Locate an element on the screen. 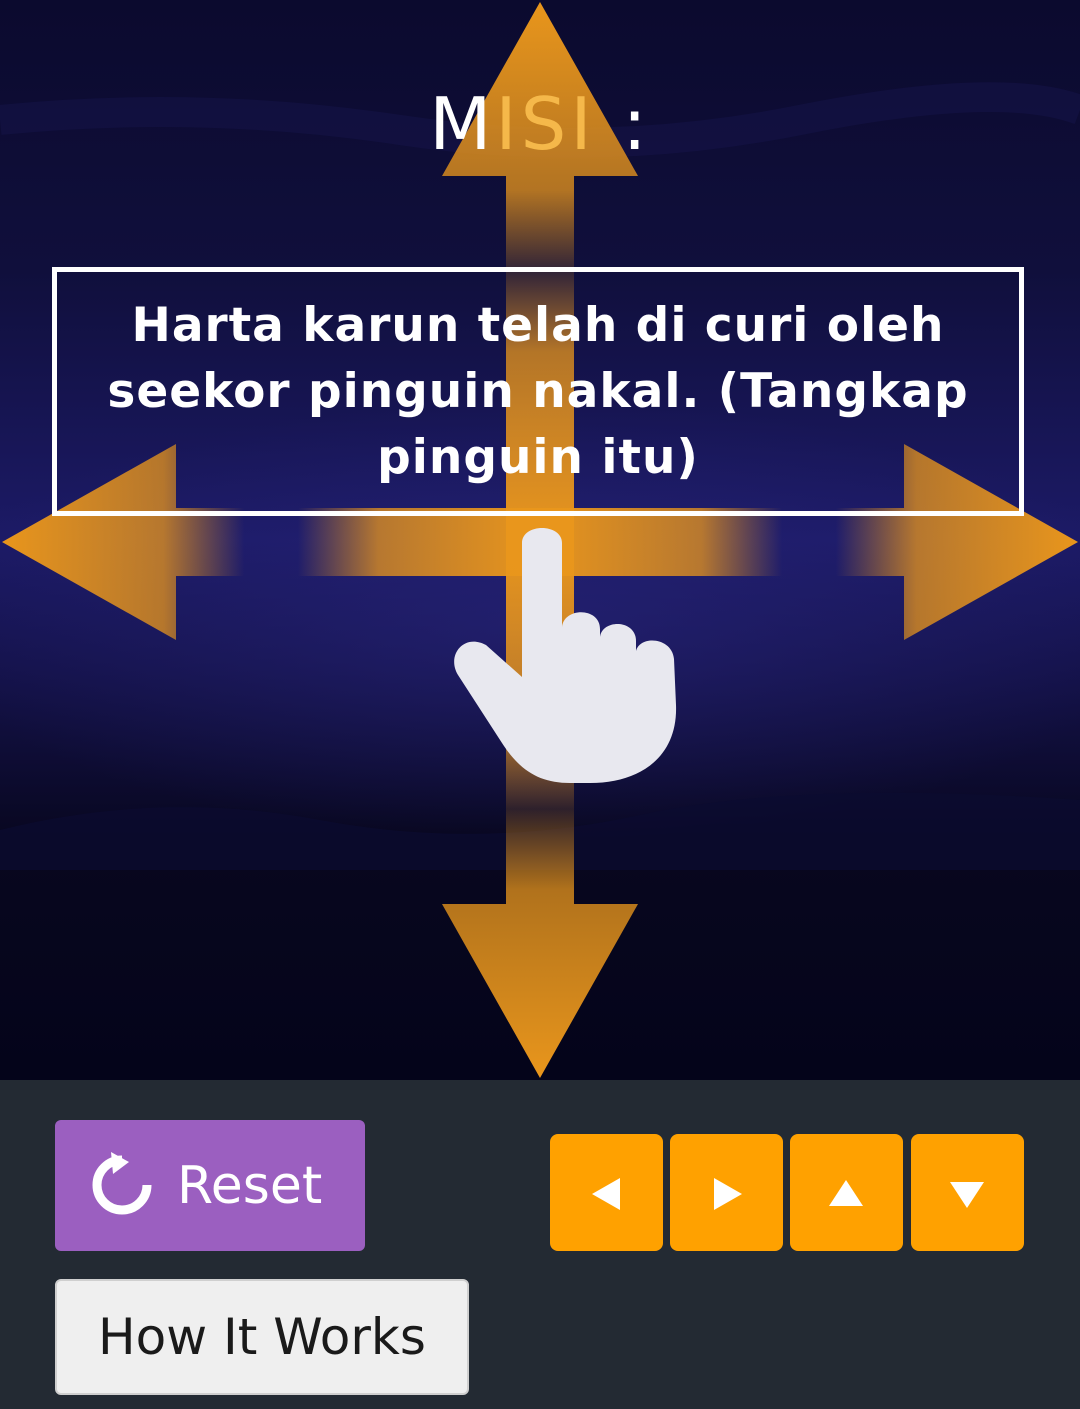  how-it-works-label: How It Works is located at coordinates (262, 1337).